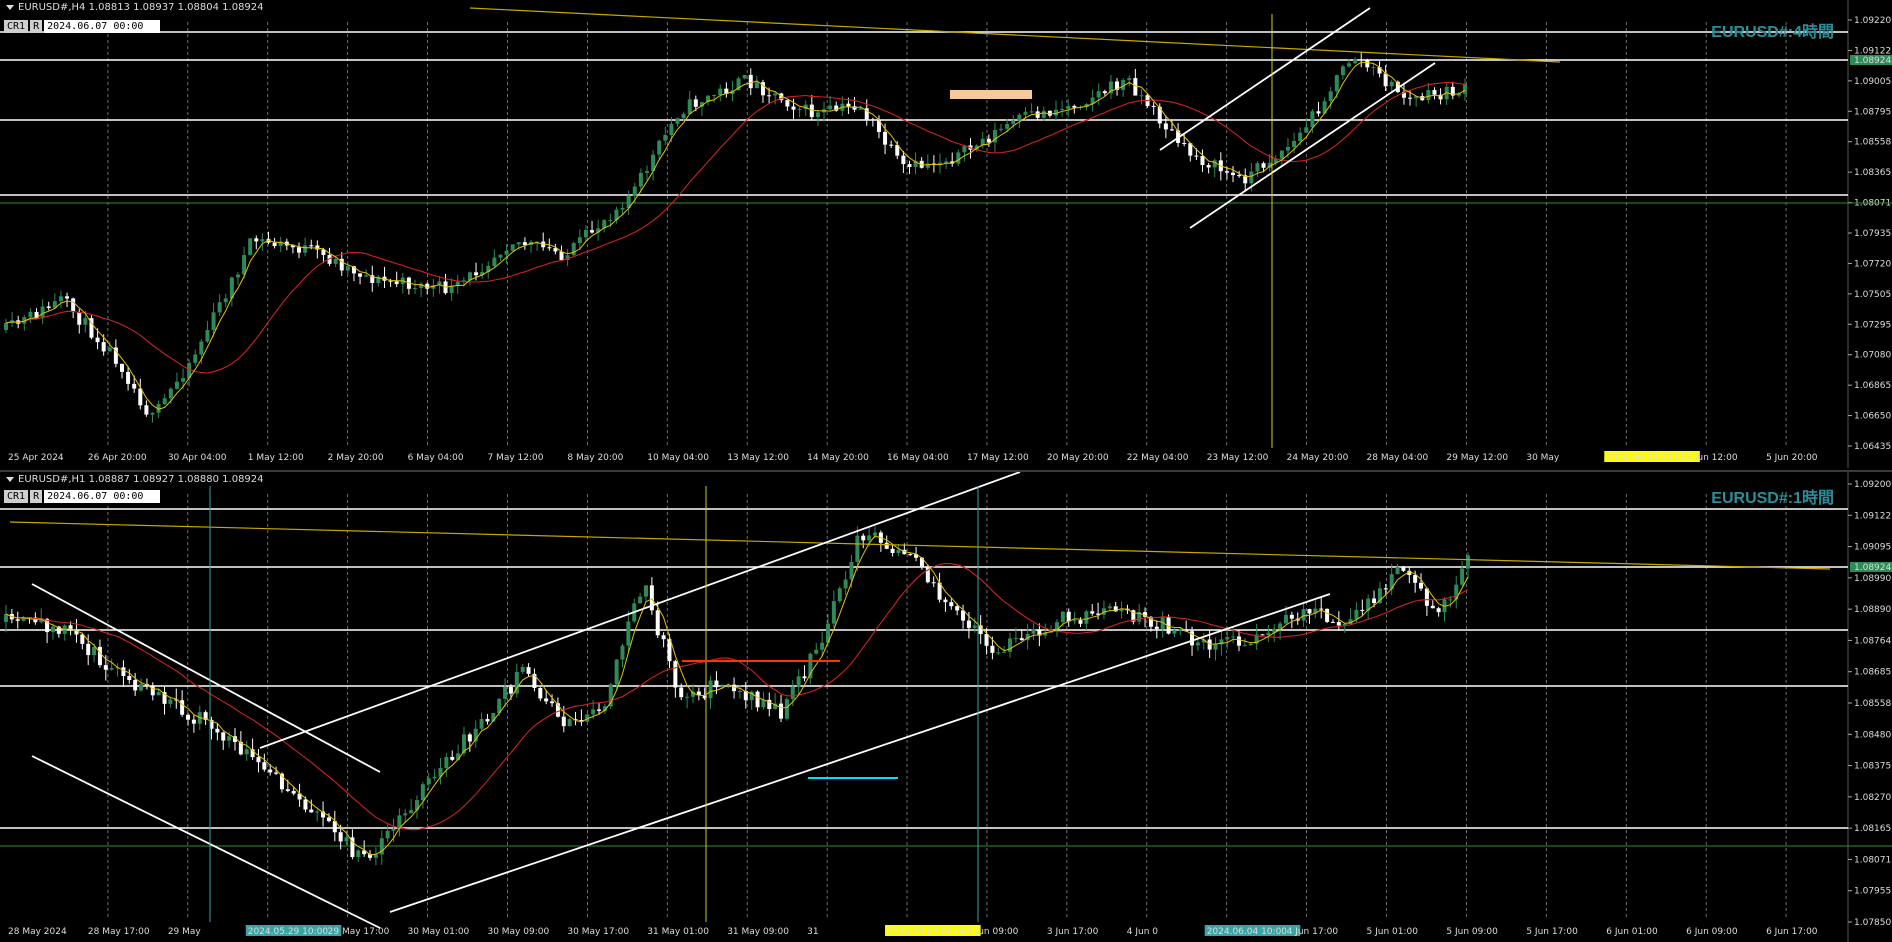 The image size is (1892, 942). What do you see at coordinates (16, 496) in the screenshot?
I see `h1-cr-tag: CR1` at bounding box center [16, 496].